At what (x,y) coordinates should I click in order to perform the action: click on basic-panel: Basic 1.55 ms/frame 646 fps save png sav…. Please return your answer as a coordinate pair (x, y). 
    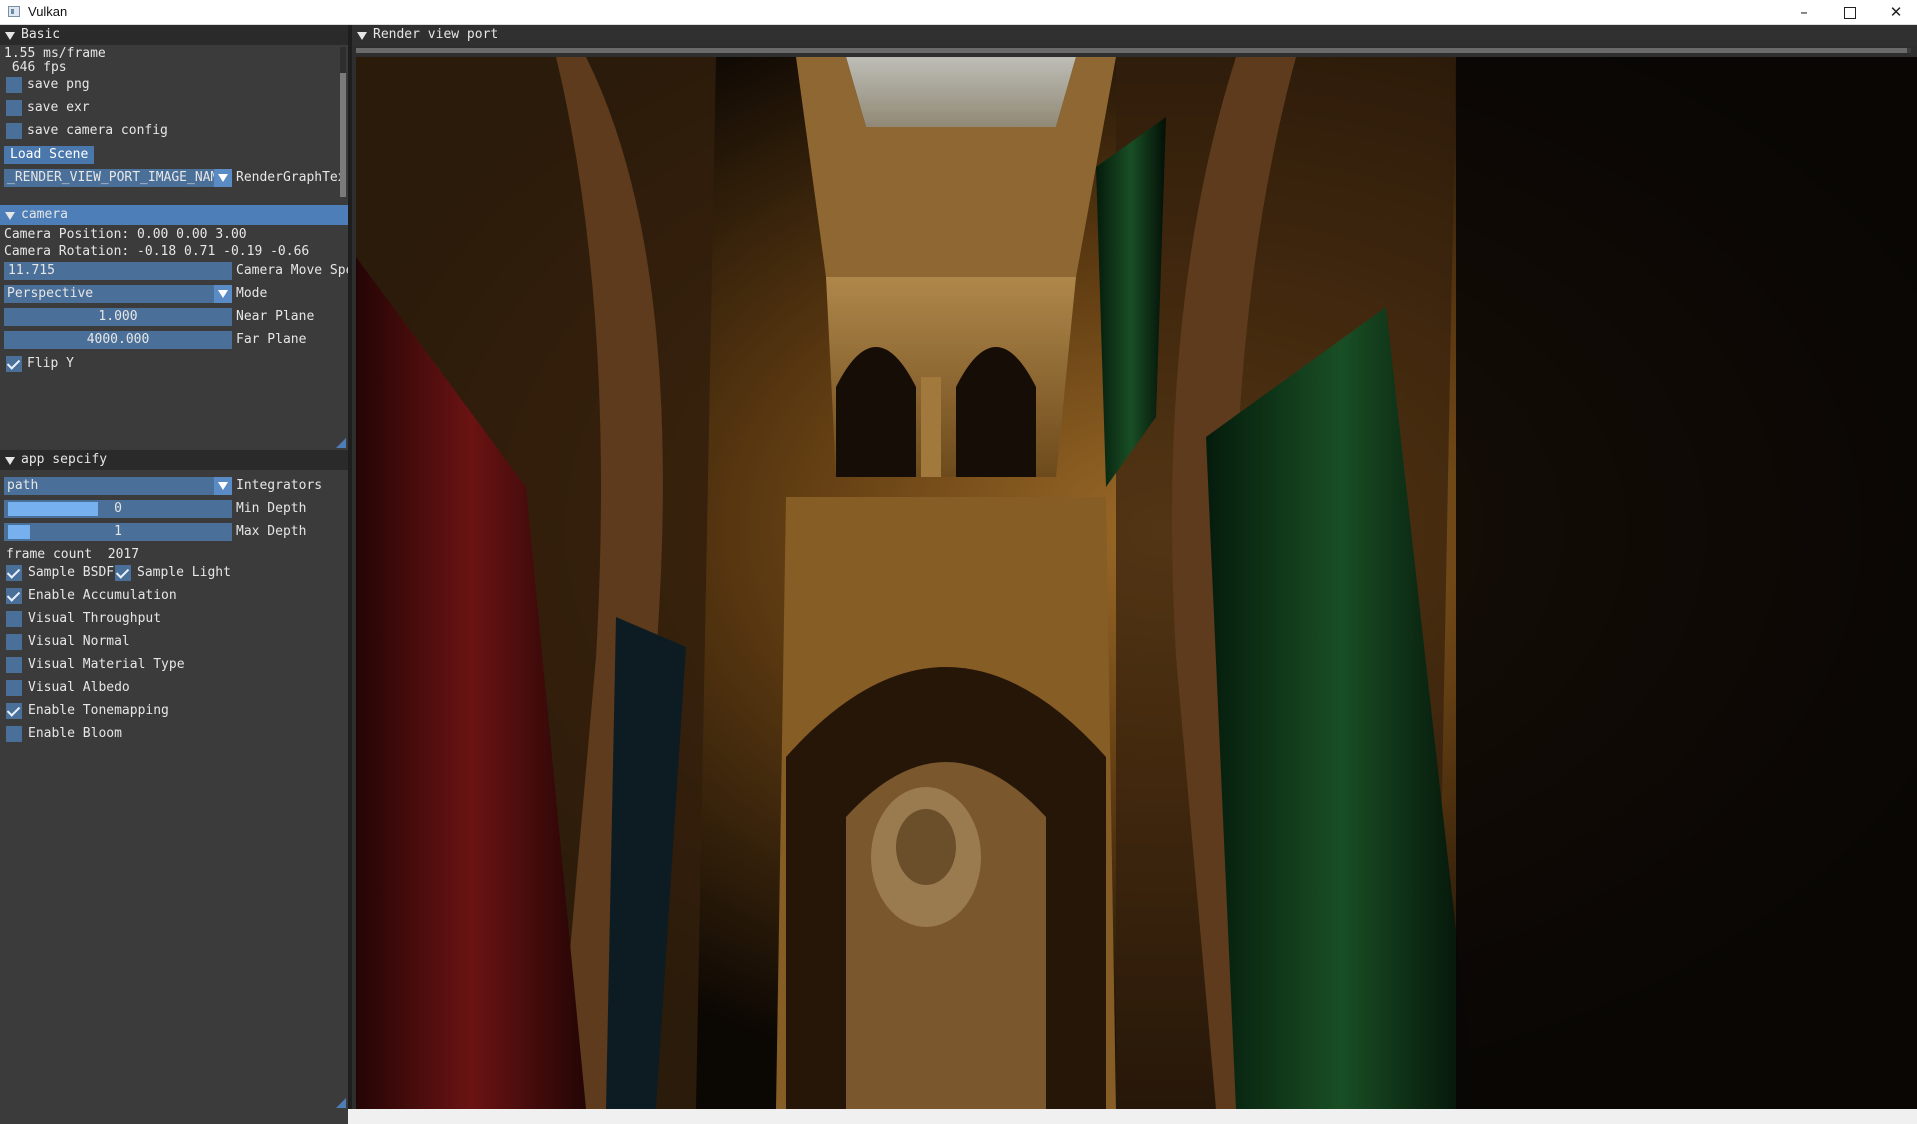
    Looking at the image, I should click on (174, 114).